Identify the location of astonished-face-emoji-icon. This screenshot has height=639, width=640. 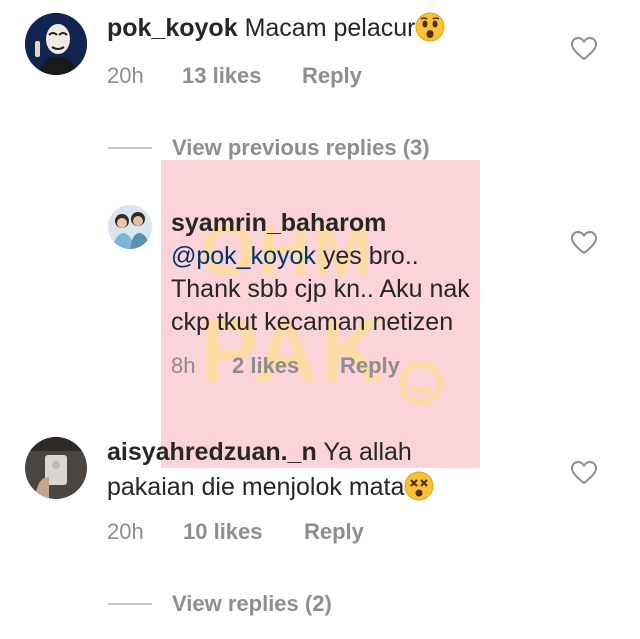
(430, 31).